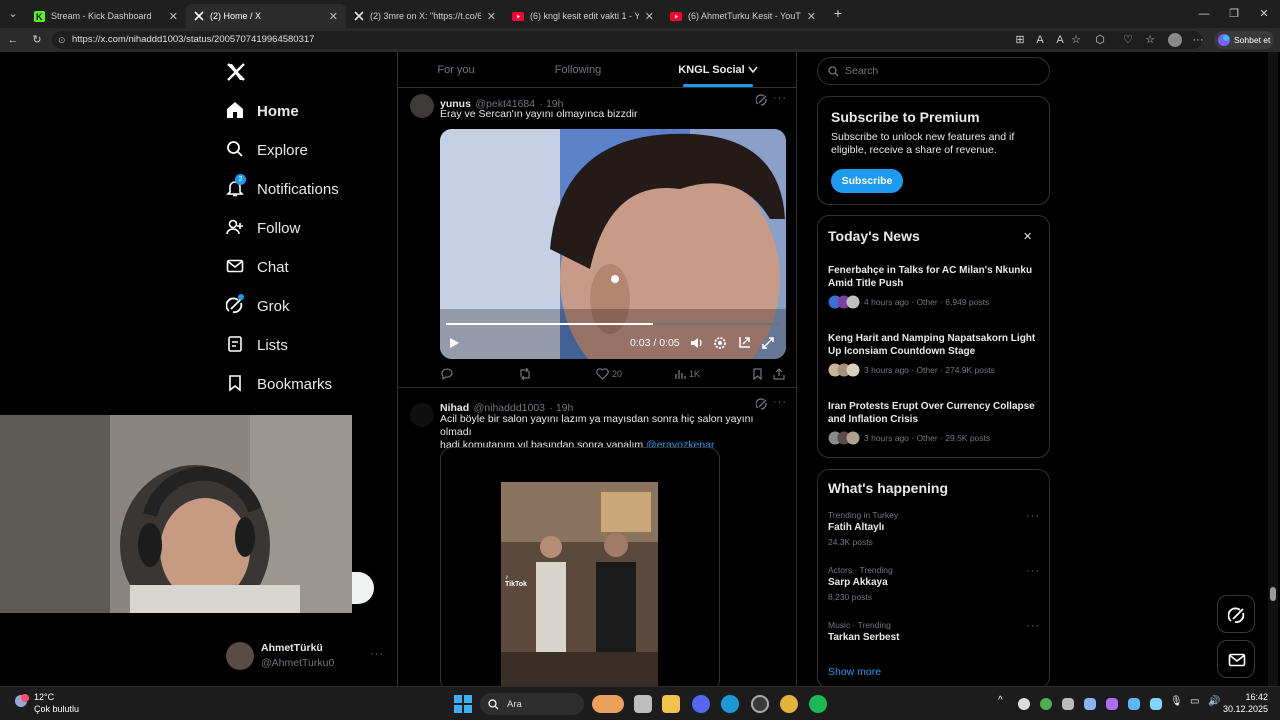  What do you see at coordinates (525, 374) in the screenshot?
I see `repost-icon` at bounding box center [525, 374].